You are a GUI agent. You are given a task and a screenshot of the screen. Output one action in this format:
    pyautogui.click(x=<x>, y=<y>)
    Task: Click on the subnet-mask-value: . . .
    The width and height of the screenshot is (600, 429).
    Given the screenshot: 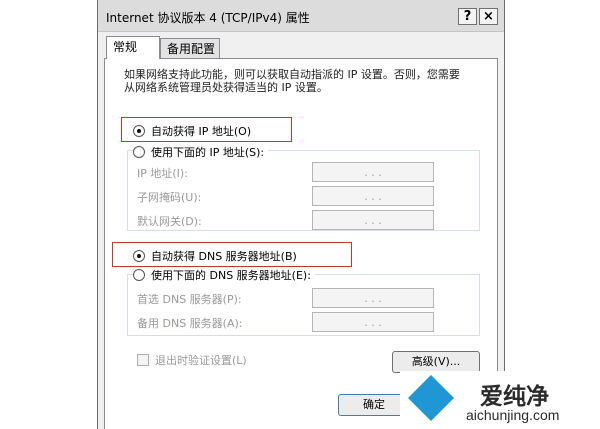 What is the action you would take?
    pyautogui.click(x=373, y=196)
    